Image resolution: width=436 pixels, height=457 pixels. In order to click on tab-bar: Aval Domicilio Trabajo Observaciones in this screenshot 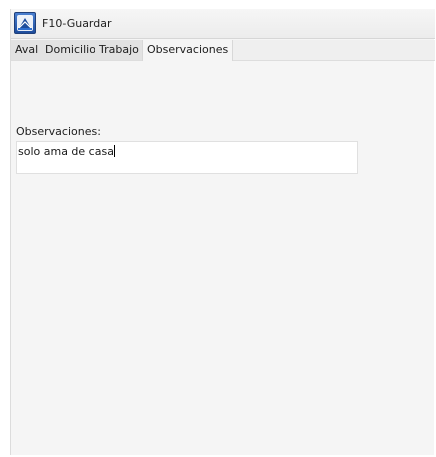, I will do `click(223, 50)`.